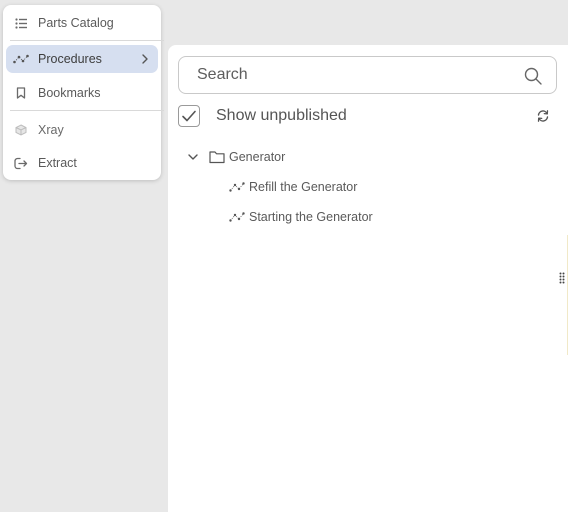 The height and width of the screenshot is (512, 568). I want to click on search-icon, so click(533, 76).